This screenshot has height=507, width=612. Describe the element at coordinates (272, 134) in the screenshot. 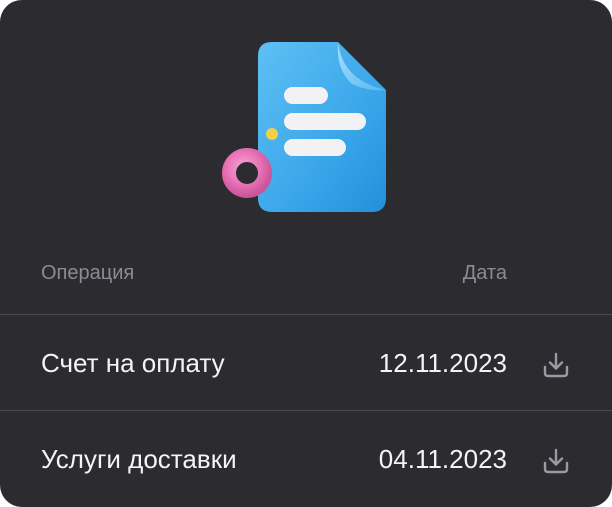

I see `dot-icon` at that location.